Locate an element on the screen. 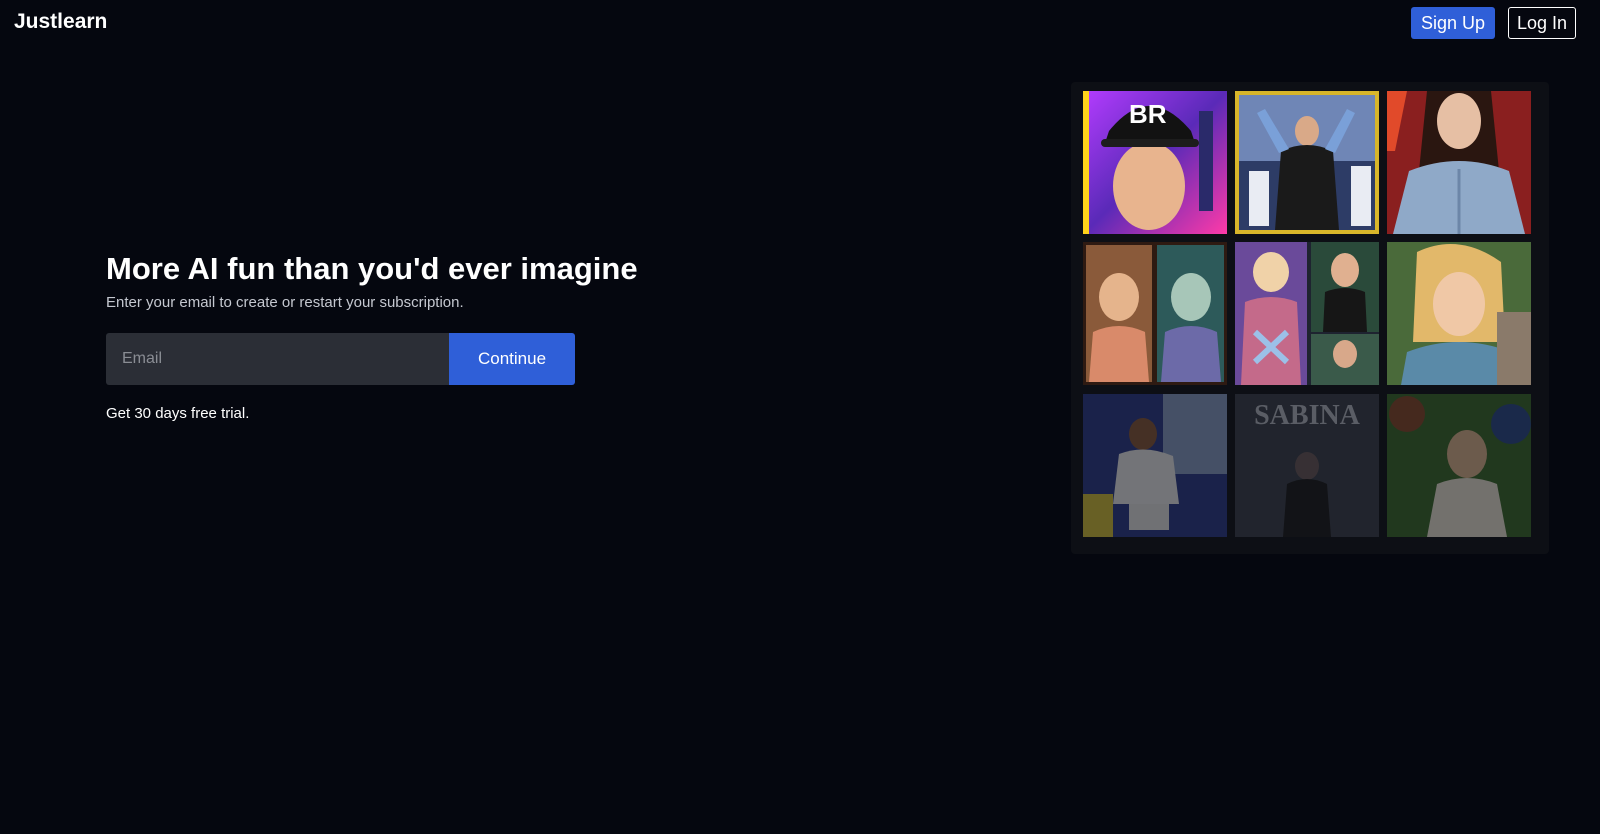 This screenshot has height=834, width=1600. hero-title: More AI fun than you'd ever imagine is located at coordinates (372, 268).